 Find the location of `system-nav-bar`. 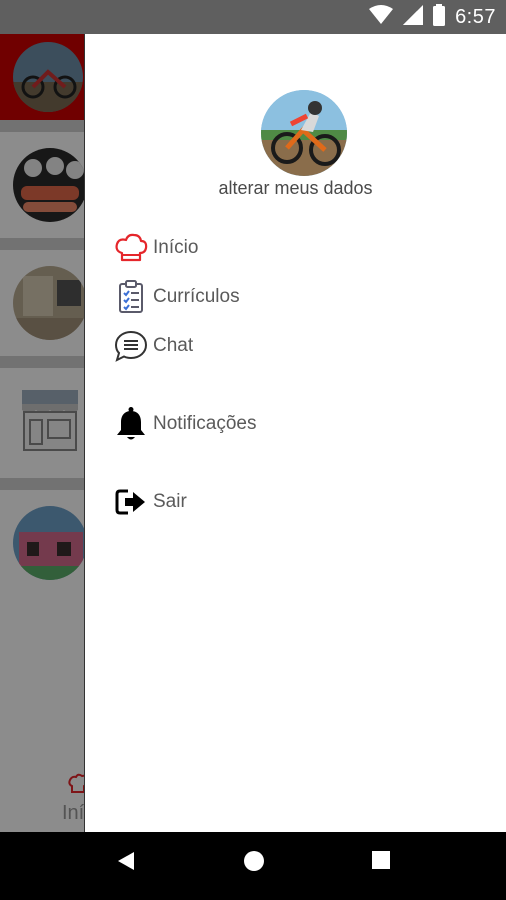

system-nav-bar is located at coordinates (253, 866).